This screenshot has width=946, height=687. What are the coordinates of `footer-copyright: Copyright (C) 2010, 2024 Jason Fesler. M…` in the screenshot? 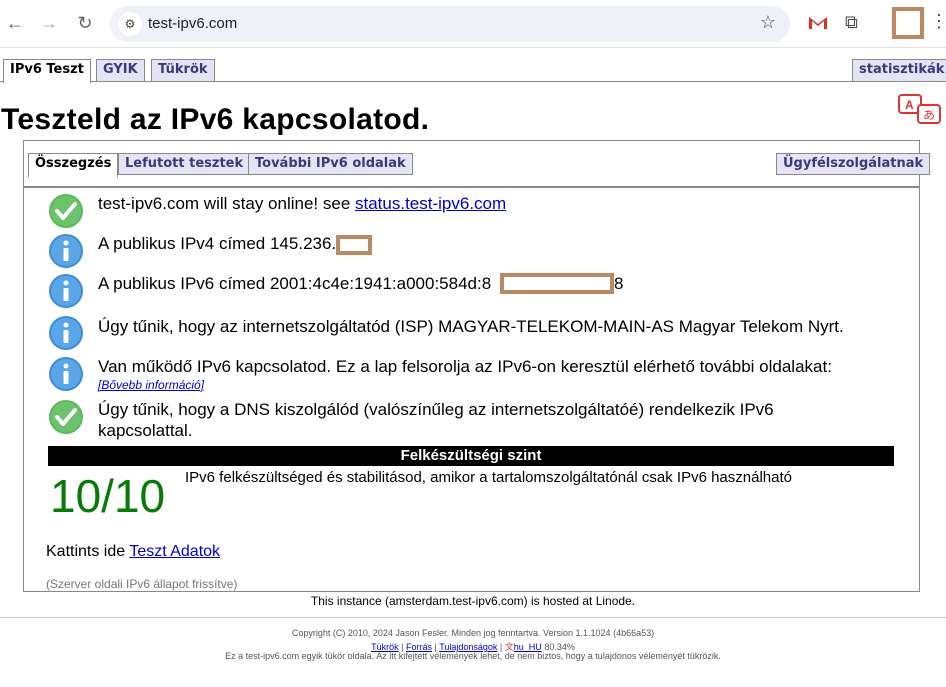 It's located at (473, 633).